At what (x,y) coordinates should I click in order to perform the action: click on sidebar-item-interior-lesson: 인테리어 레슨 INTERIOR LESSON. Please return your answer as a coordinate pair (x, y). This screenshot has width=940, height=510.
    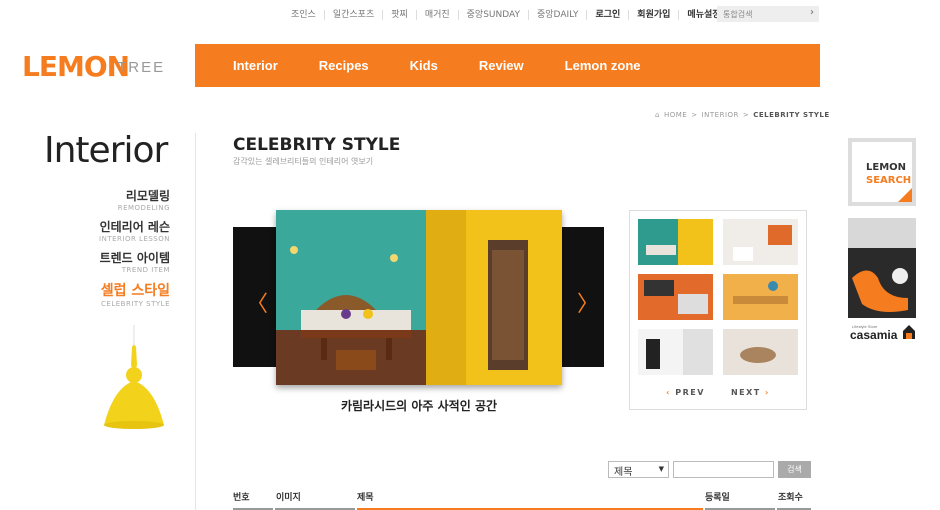
    Looking at the image, I should click on (134, 230).